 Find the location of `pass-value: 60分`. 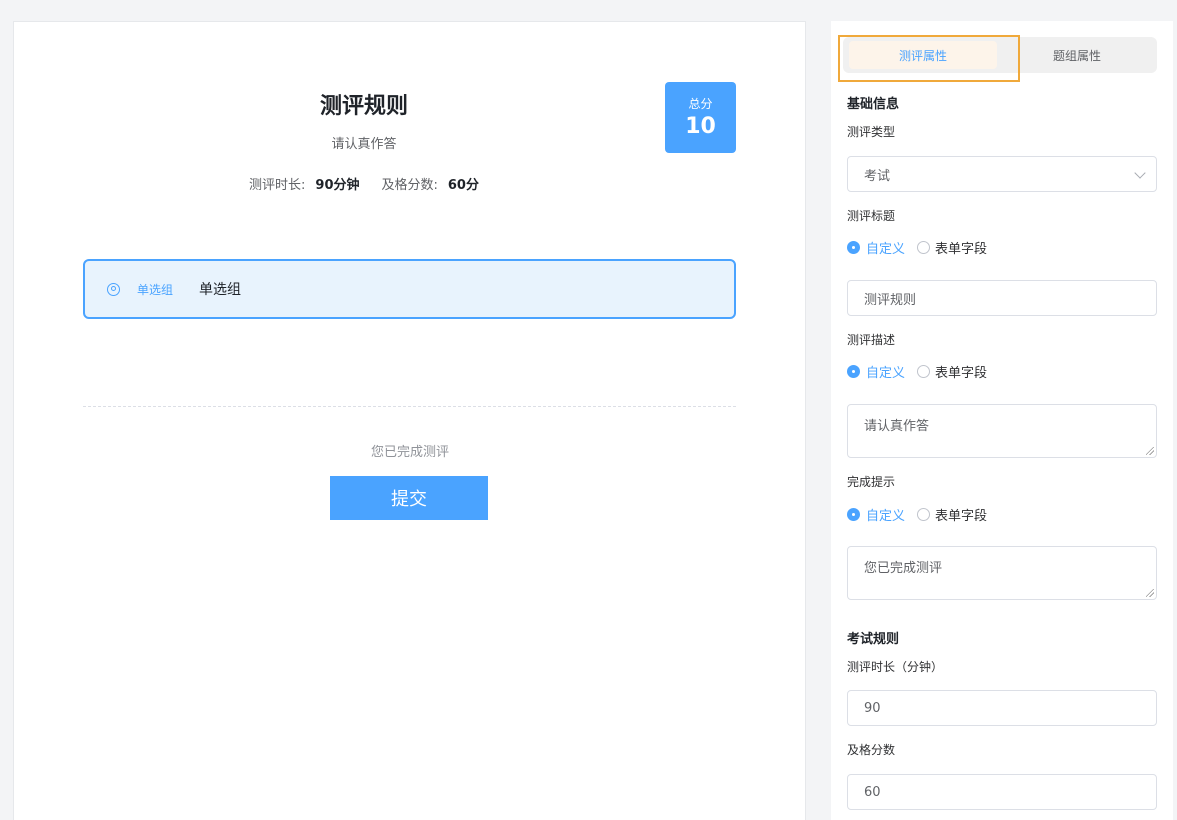

pass-value: 60分 is located at coordinates (463, 185).